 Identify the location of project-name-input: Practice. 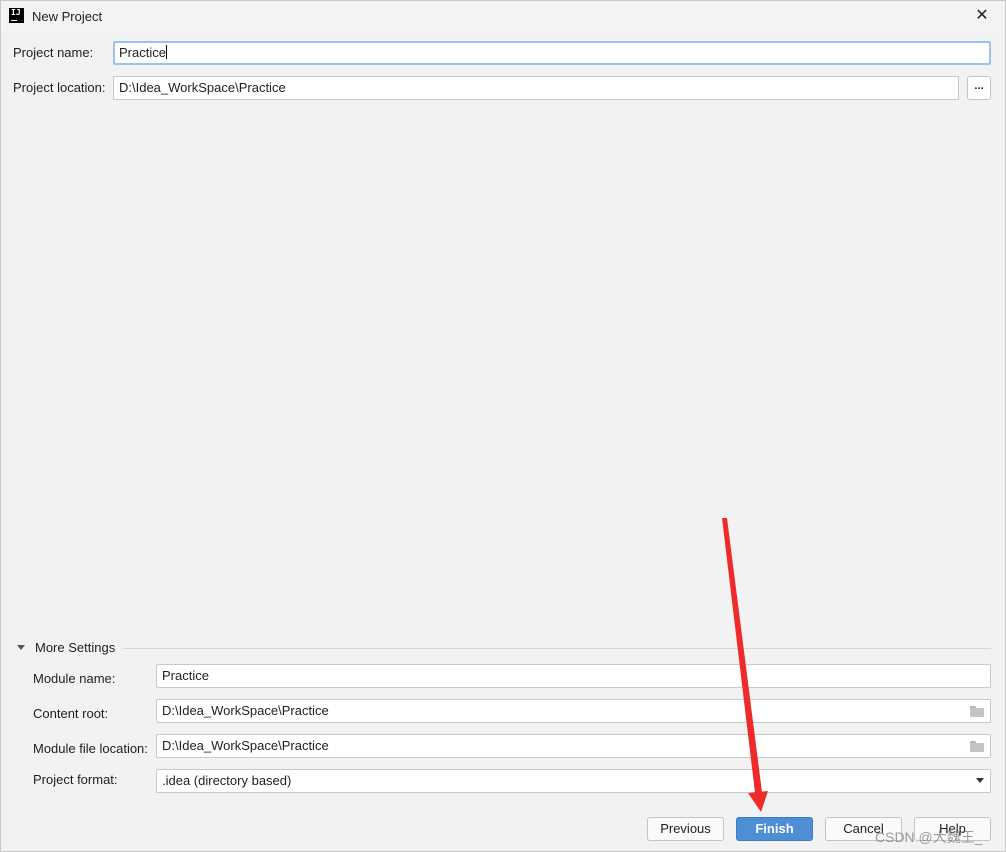
(552, 53).